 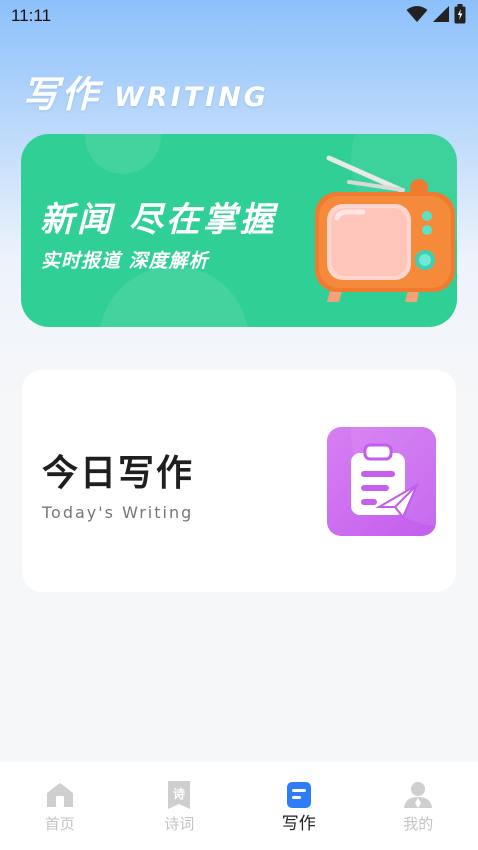 What do you see at coordinates (418, 824) in the screenshot?
I see `tab-label-profile: 我的` at bounding box center [418, 824].